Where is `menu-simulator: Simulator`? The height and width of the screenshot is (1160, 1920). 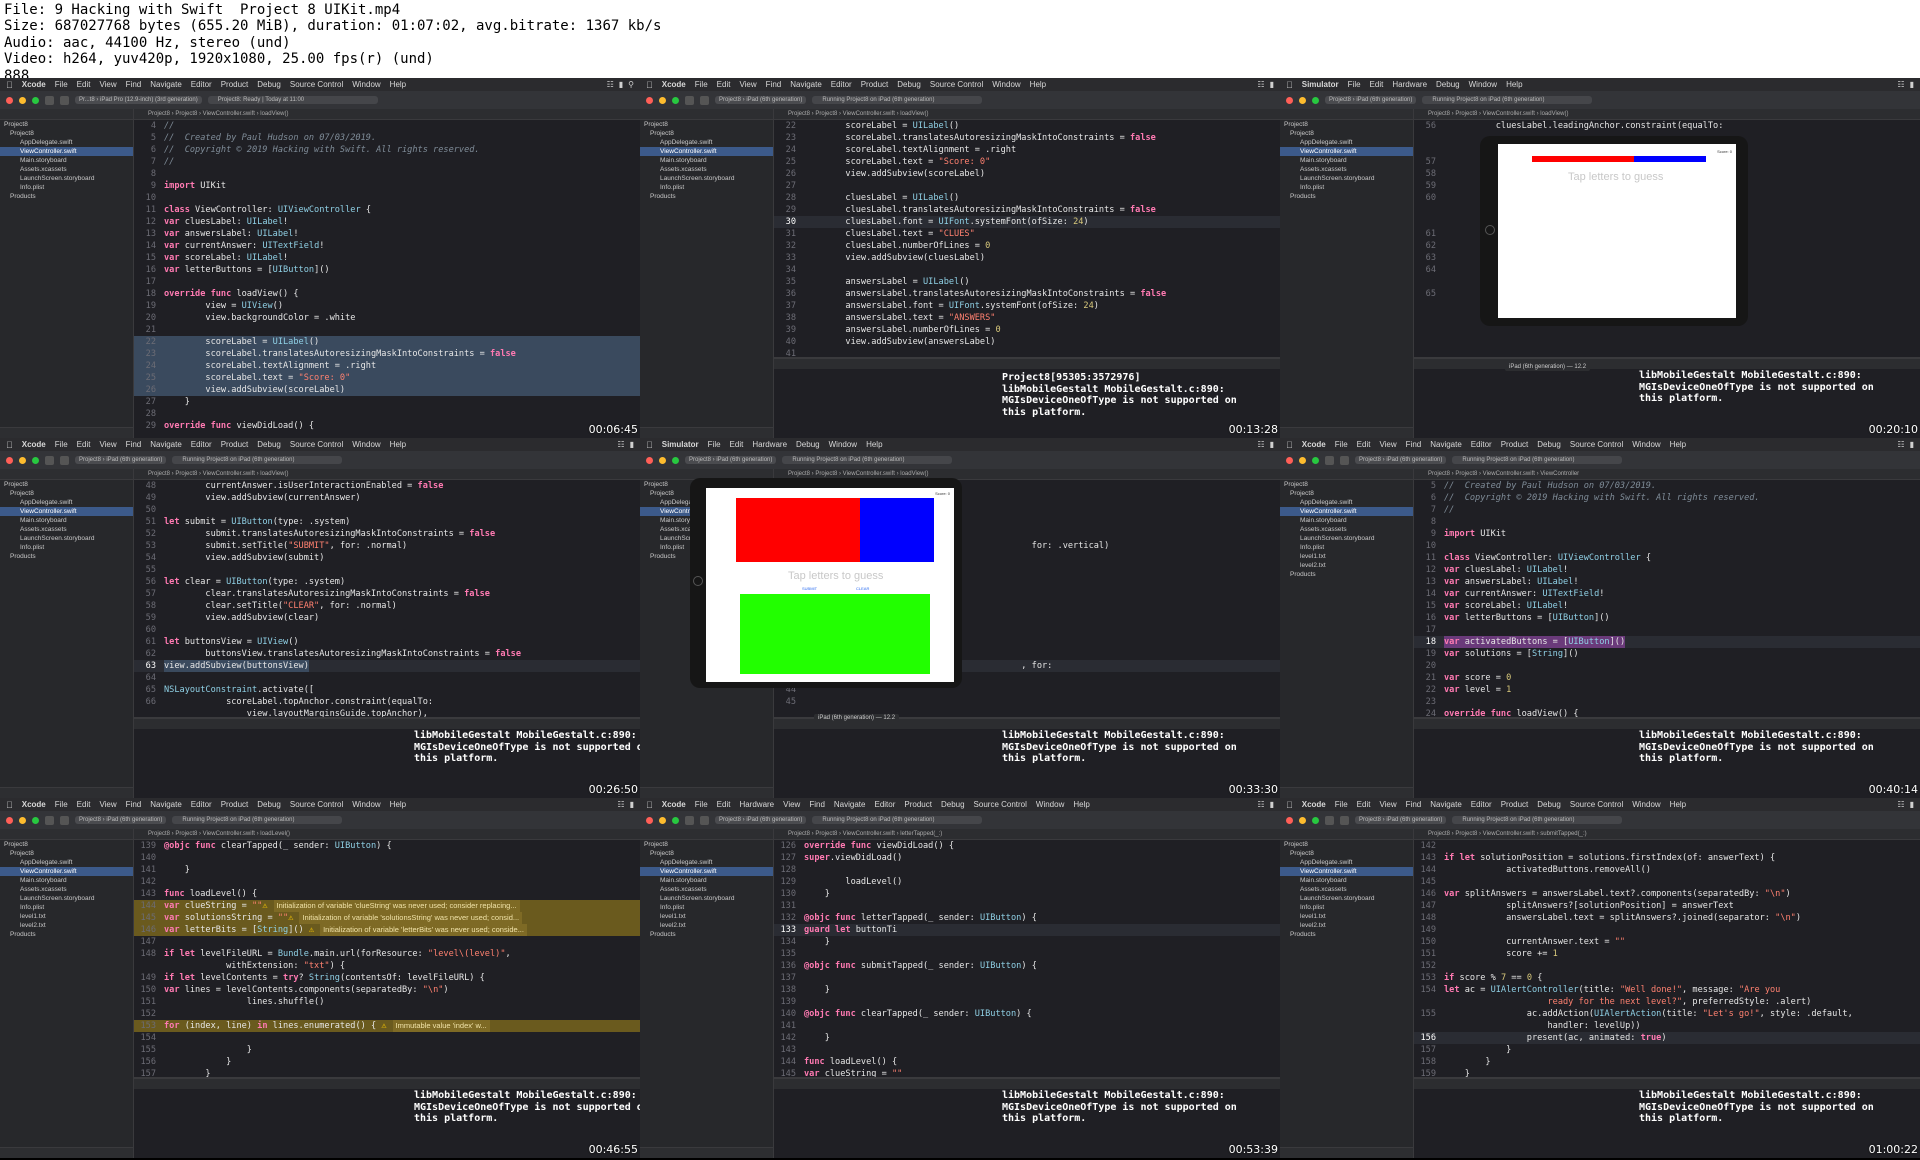
menu-simulator: Simulator is located at coordinates (680, 444).